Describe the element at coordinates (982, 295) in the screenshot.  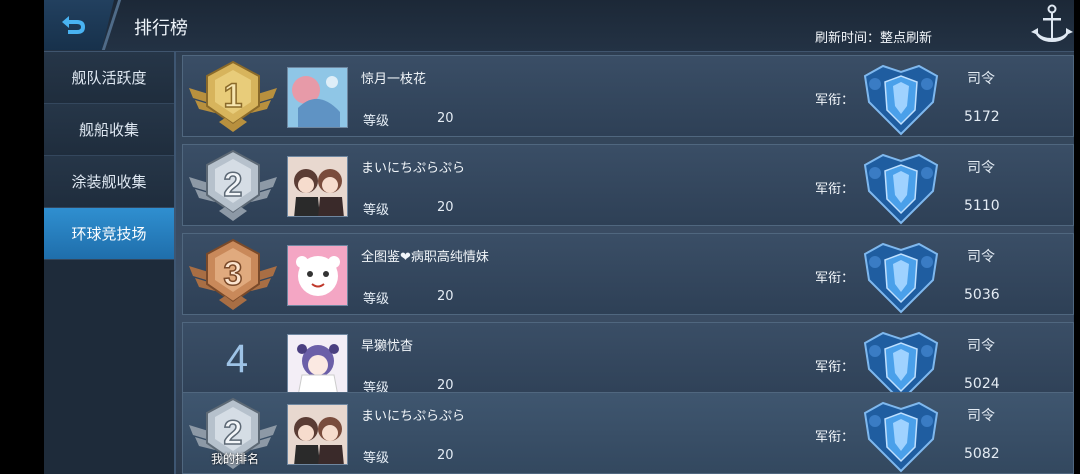
I see `score-value: 5036` at that location.